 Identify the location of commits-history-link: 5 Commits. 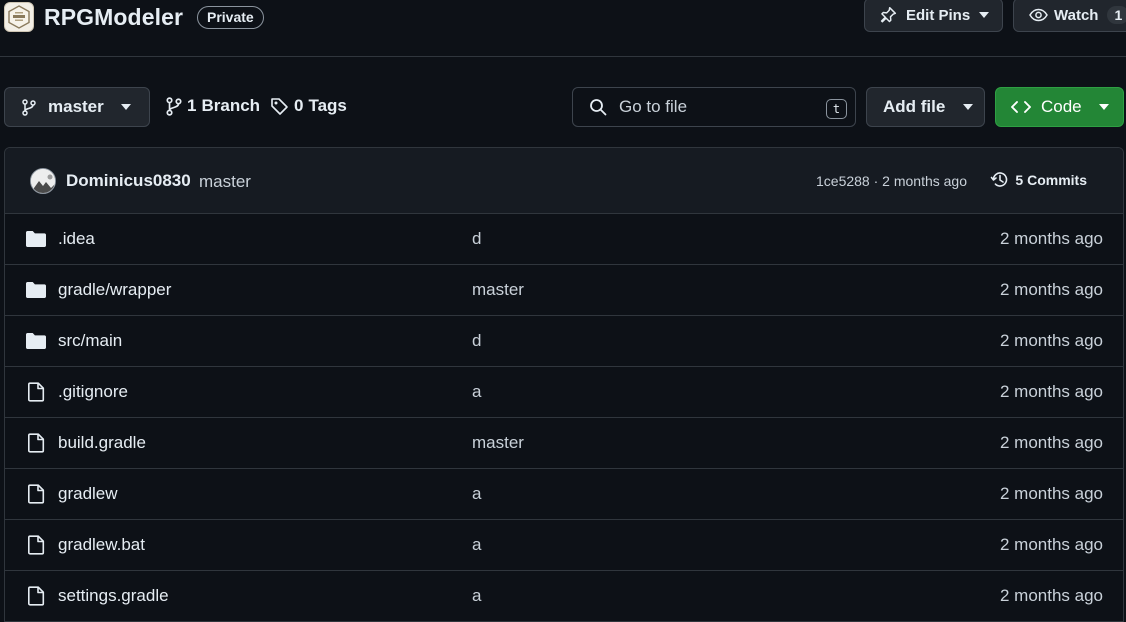
(1038, 179).